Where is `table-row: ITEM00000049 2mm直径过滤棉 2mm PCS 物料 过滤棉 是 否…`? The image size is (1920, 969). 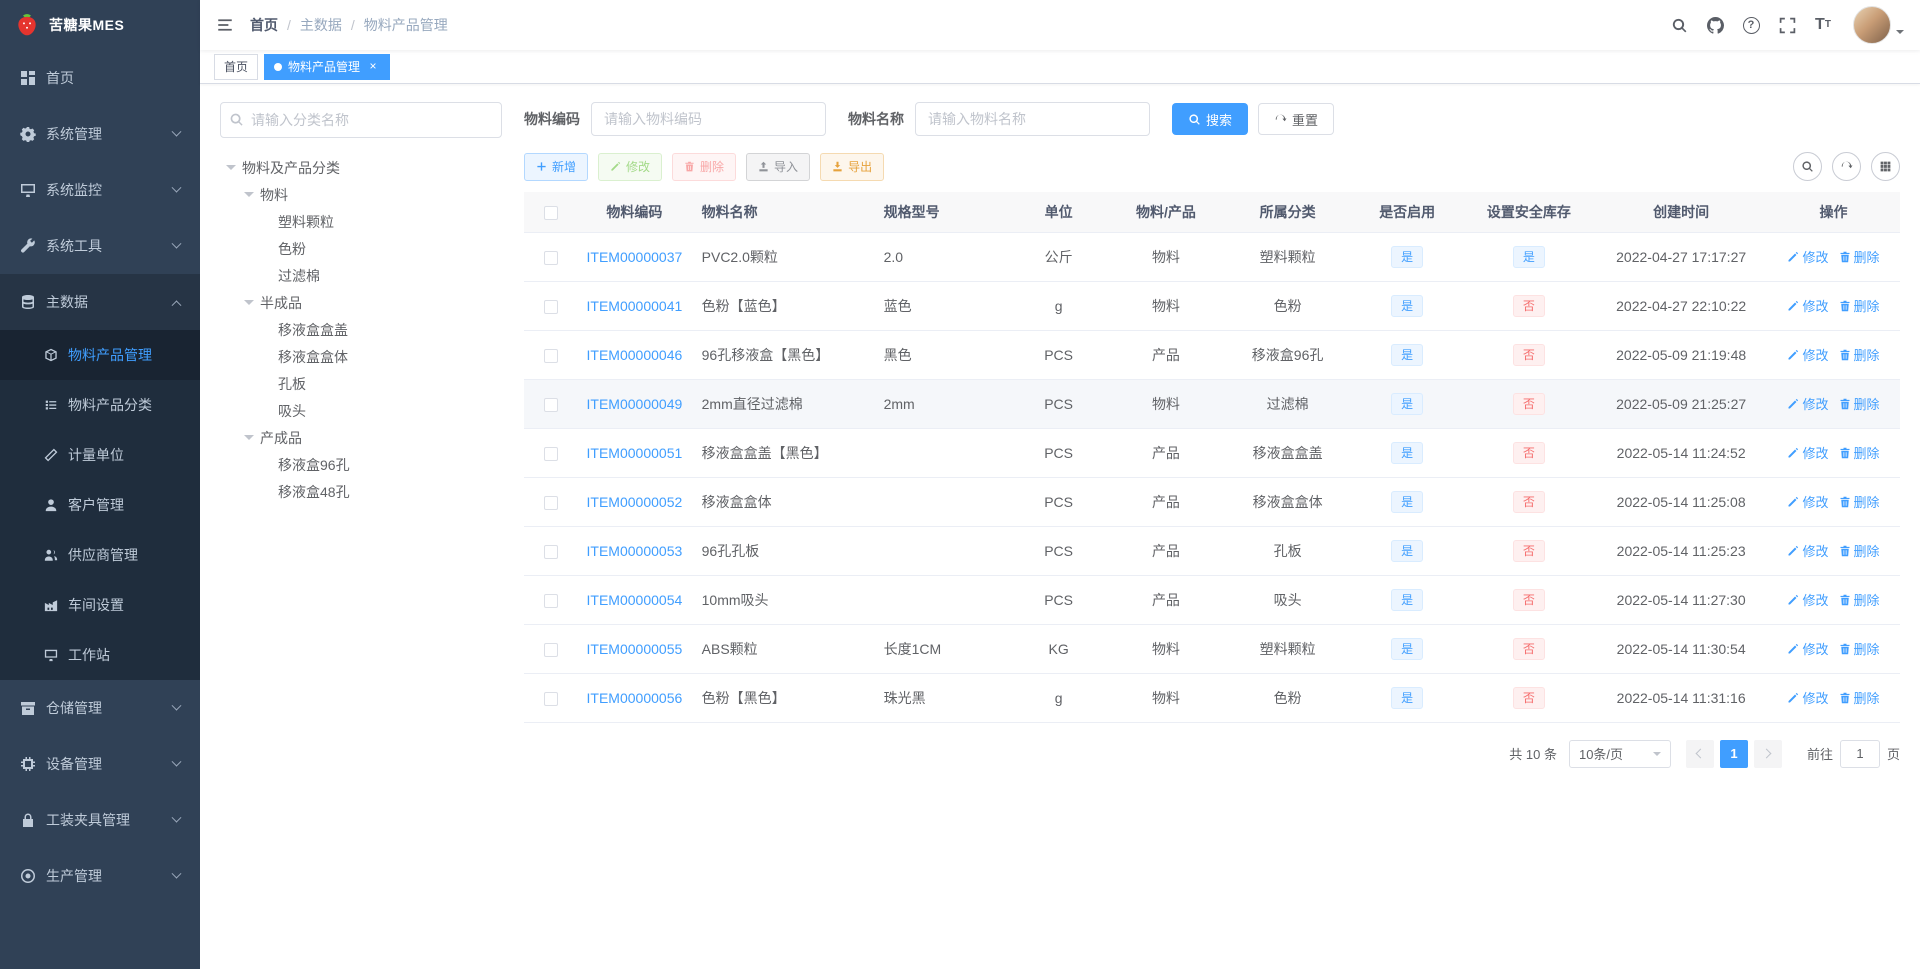
table-row: ITEM00000049 2mm直径过滤棉 2mm PCS 物料 过滤棉 是 否… is located at coordinates (1212, 404).